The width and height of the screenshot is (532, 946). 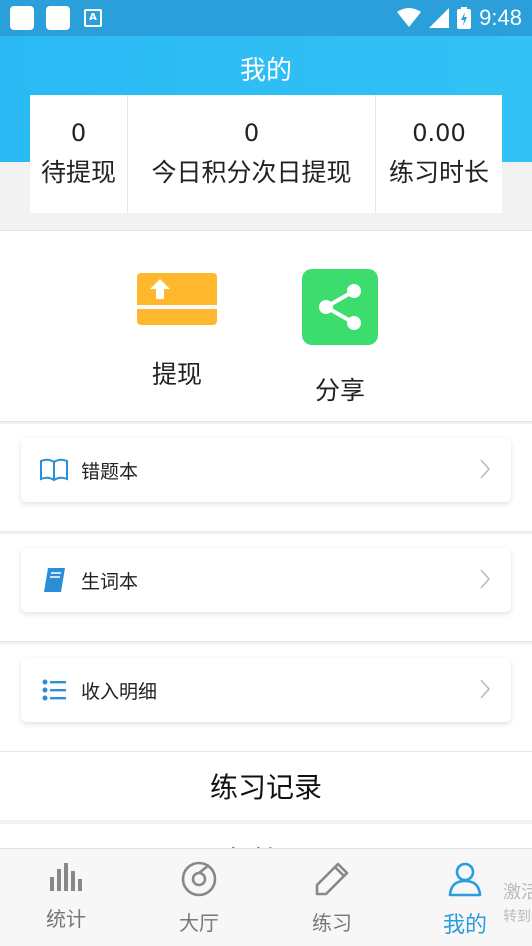 What do you see at coordinates (332, 898) in the screenshot?
I see `tab-practice: 练习` at bounding box center [332, 898].